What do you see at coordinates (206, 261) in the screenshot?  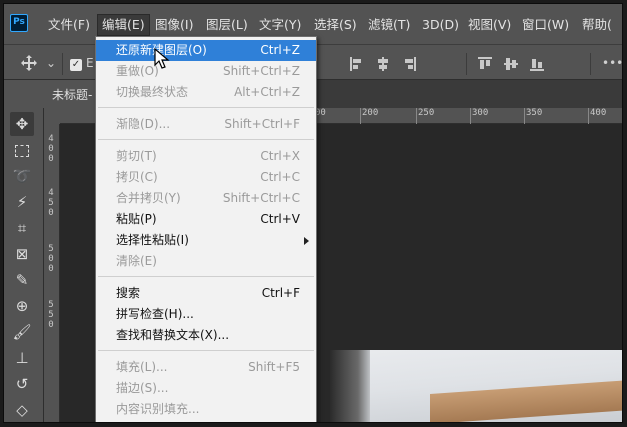 I see `menu-item-clear: 清除(E)` at bounding box center [206, 261].